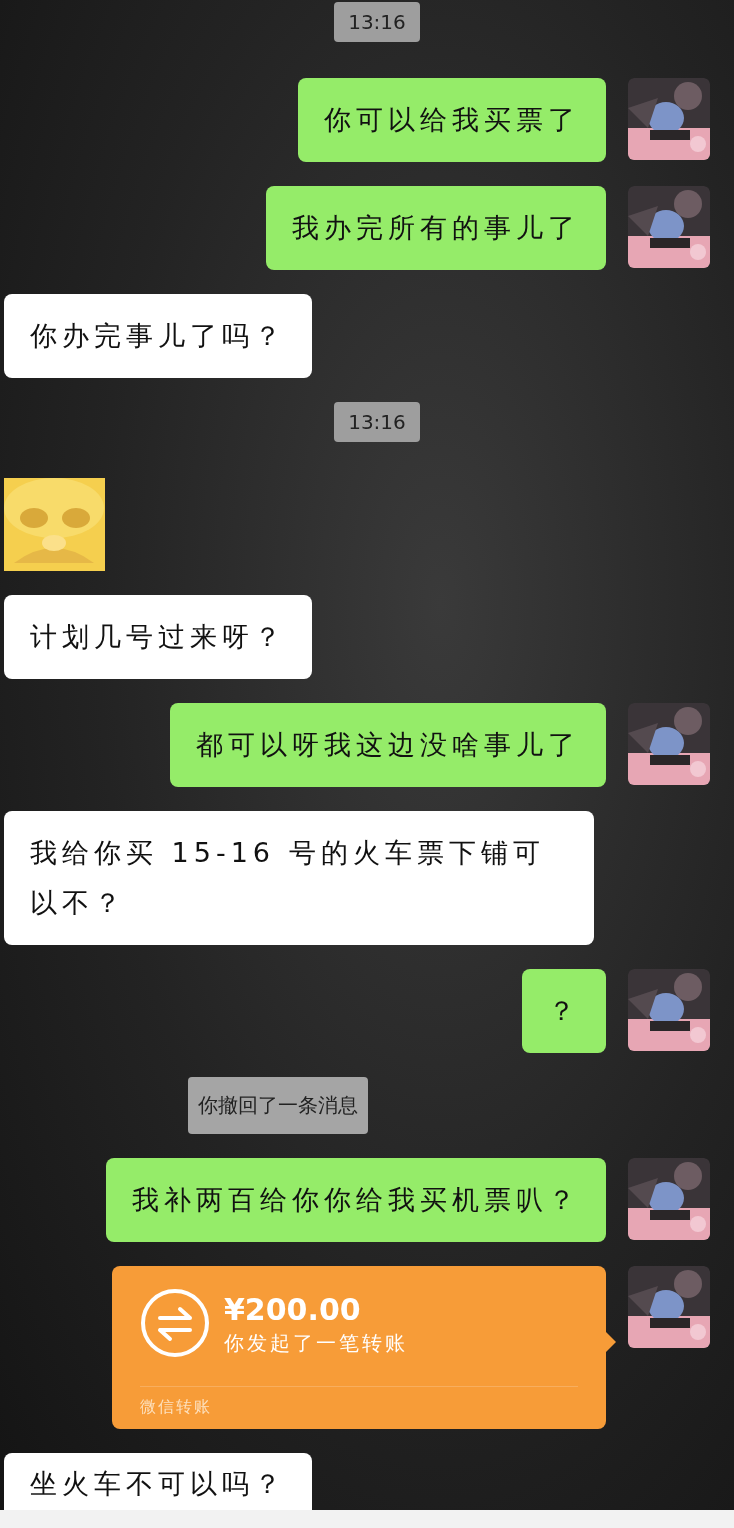 The width and height of the screenshot is (734, 1528). What do you see at coordinates (316, 1343) in the screenshot?
I see `transfer-note: 你发起了一笔转账` at bounding box center [316, 1343].